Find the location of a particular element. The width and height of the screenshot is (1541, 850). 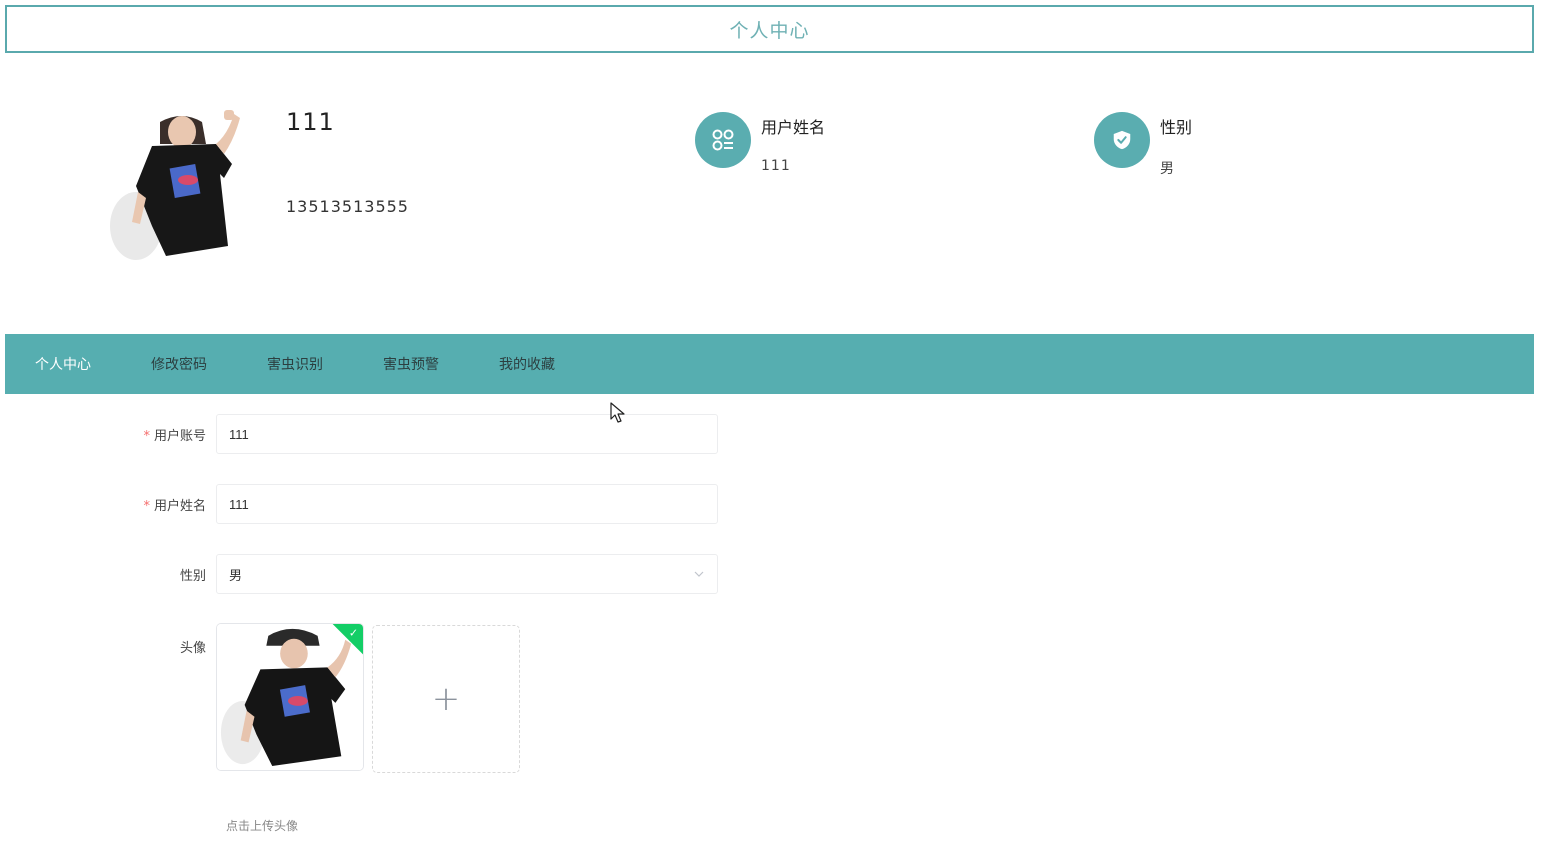

uploaded-avatar-photo is located at coordinates (290, 697).